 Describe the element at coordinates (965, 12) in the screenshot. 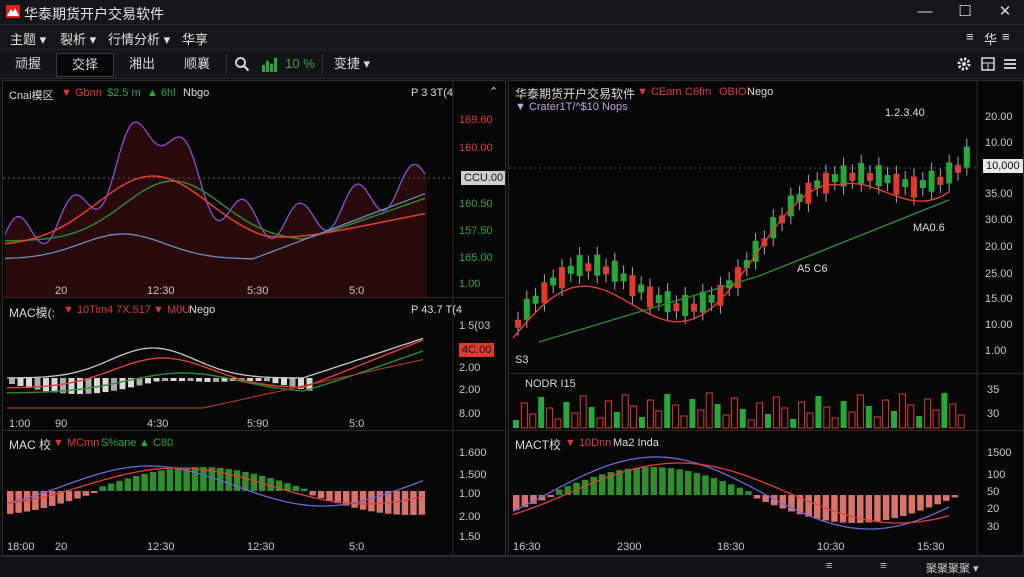

I see `maximize-button: ☐` at that location.